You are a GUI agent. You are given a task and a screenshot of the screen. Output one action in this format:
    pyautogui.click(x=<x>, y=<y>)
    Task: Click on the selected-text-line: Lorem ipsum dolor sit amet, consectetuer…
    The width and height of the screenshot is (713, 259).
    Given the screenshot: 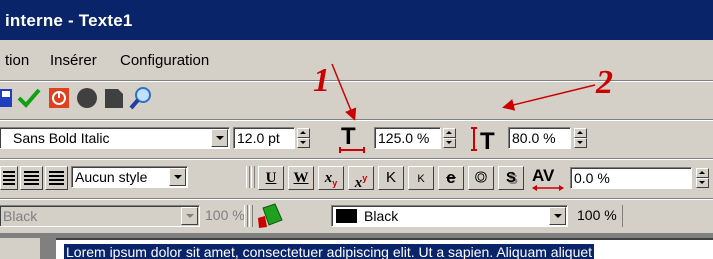 What is the action you would take?
    pyautogui.click(x=329, y=251)
    